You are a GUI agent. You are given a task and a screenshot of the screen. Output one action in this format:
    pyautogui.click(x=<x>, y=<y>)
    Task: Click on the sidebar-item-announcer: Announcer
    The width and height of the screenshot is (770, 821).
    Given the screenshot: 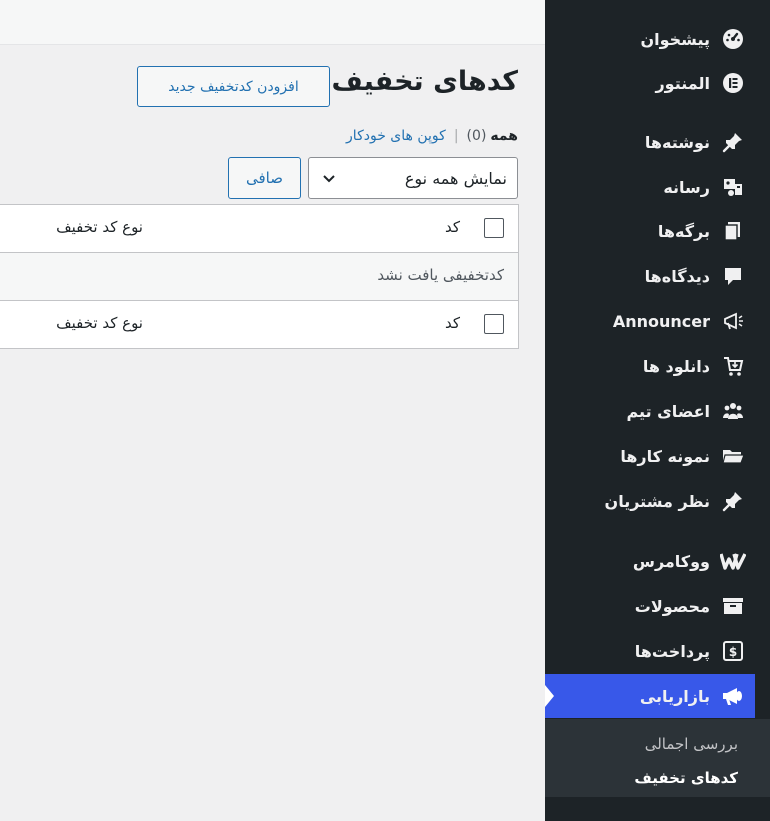 What is the action you would take?
    pyautogui.click(x=657, y=321)
    